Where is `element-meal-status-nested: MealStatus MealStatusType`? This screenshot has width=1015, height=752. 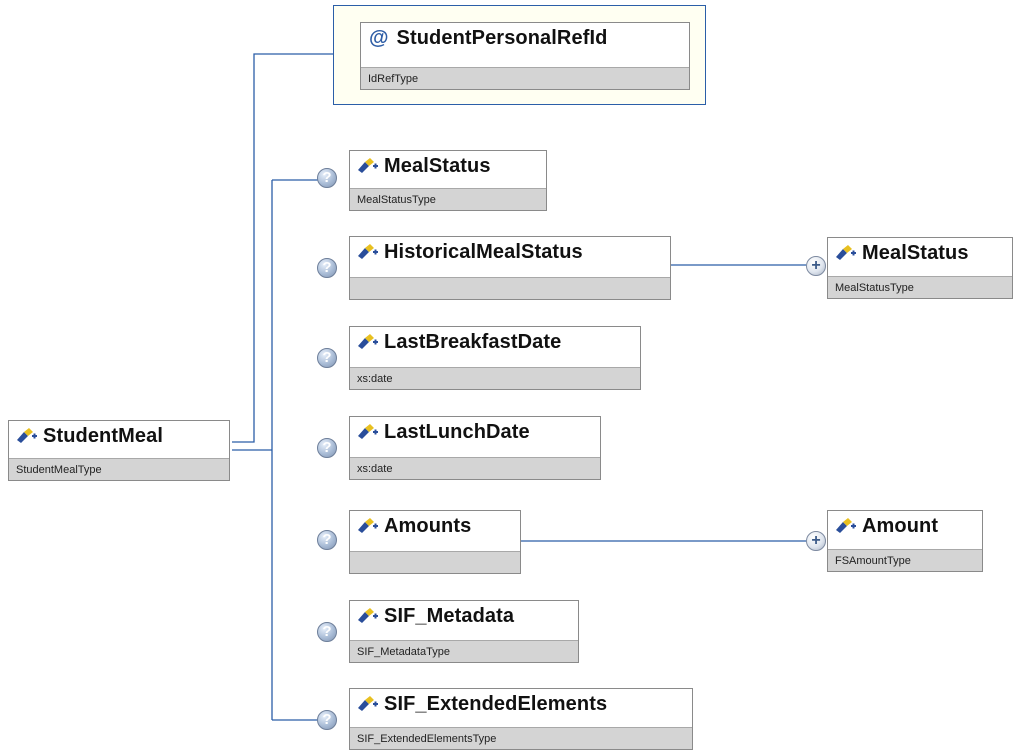
element-meal-status-nested: MealStatus MealStatusType is located at coordinates (920, 268).